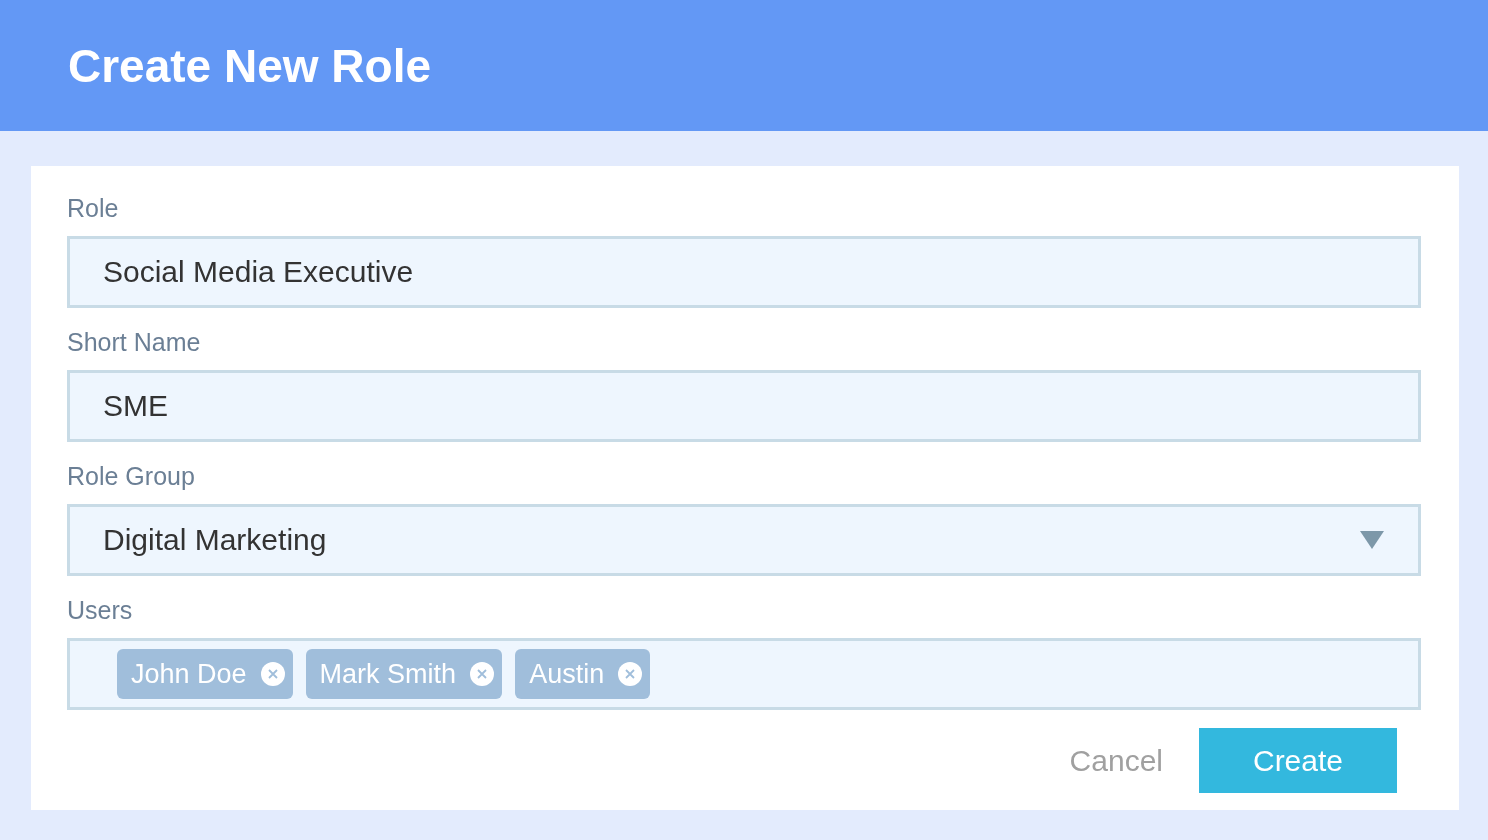  I want to click on text-field: SME, so click(744, 406).